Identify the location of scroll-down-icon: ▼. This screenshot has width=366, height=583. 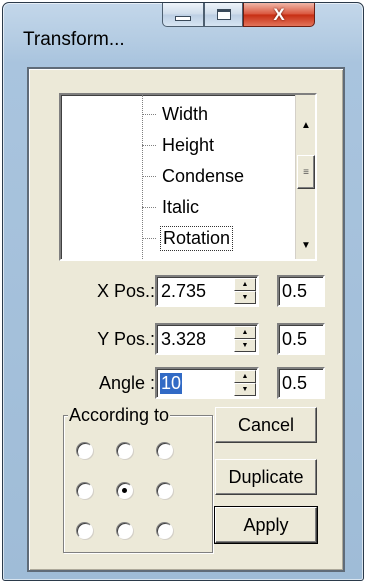
(305, 245).